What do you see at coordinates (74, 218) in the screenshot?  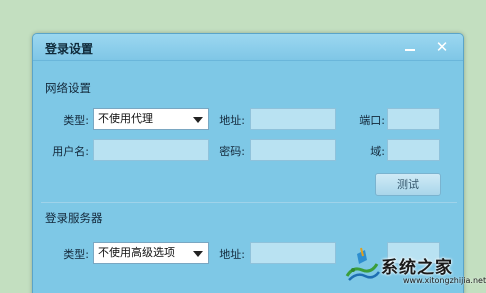 I see `login-server-heading: 登录服务器` at bounding box center [74, 218].